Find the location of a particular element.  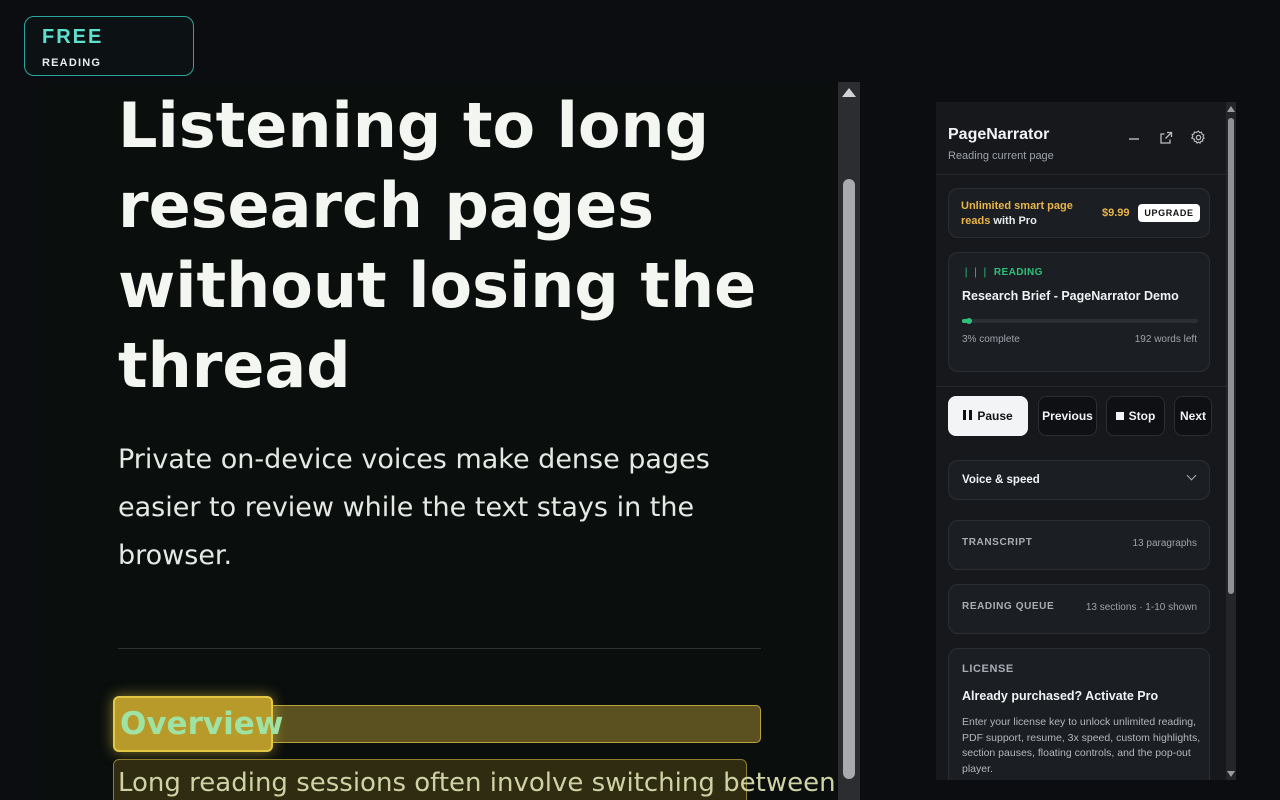

transcript-section: TRANSCRIPT 13 paragraphs is located at coordinates (1079, 545).